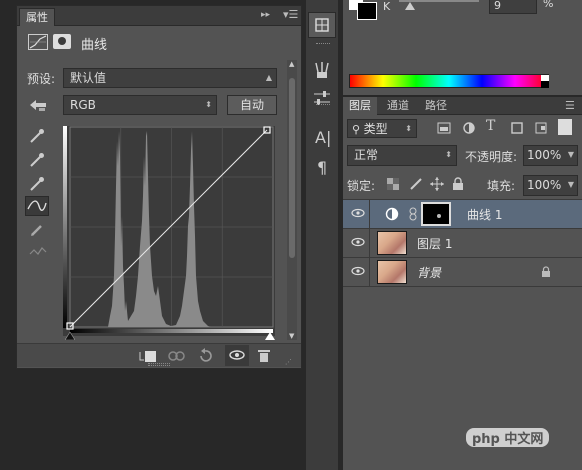 The width and height of the screenshot is (582, 470). Describe the element at coordinates (360, 106) in the screenshot. I see `tab-layers: 图层` at that location.